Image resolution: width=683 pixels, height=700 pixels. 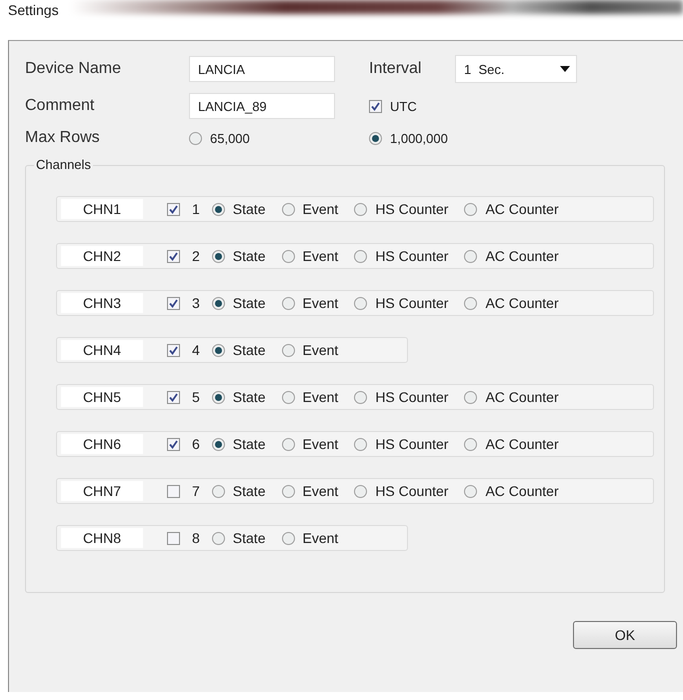 What do you see at coordinates (565, 69) in the screenshot?
I see `dropdown-arrow-icon` at bounding box center [565, 69].